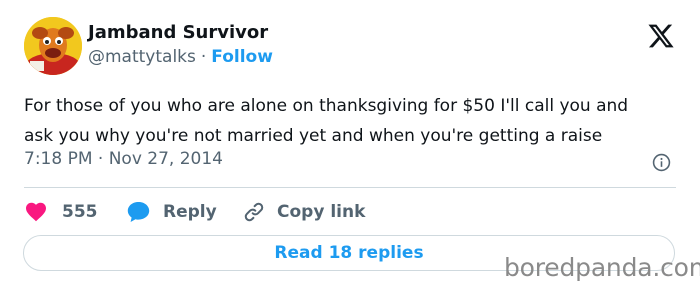  What do you see at coordinates (142, 57) in the screenshot?
I see `author-handle: @mattytalks` at bounding box center [142, 57].